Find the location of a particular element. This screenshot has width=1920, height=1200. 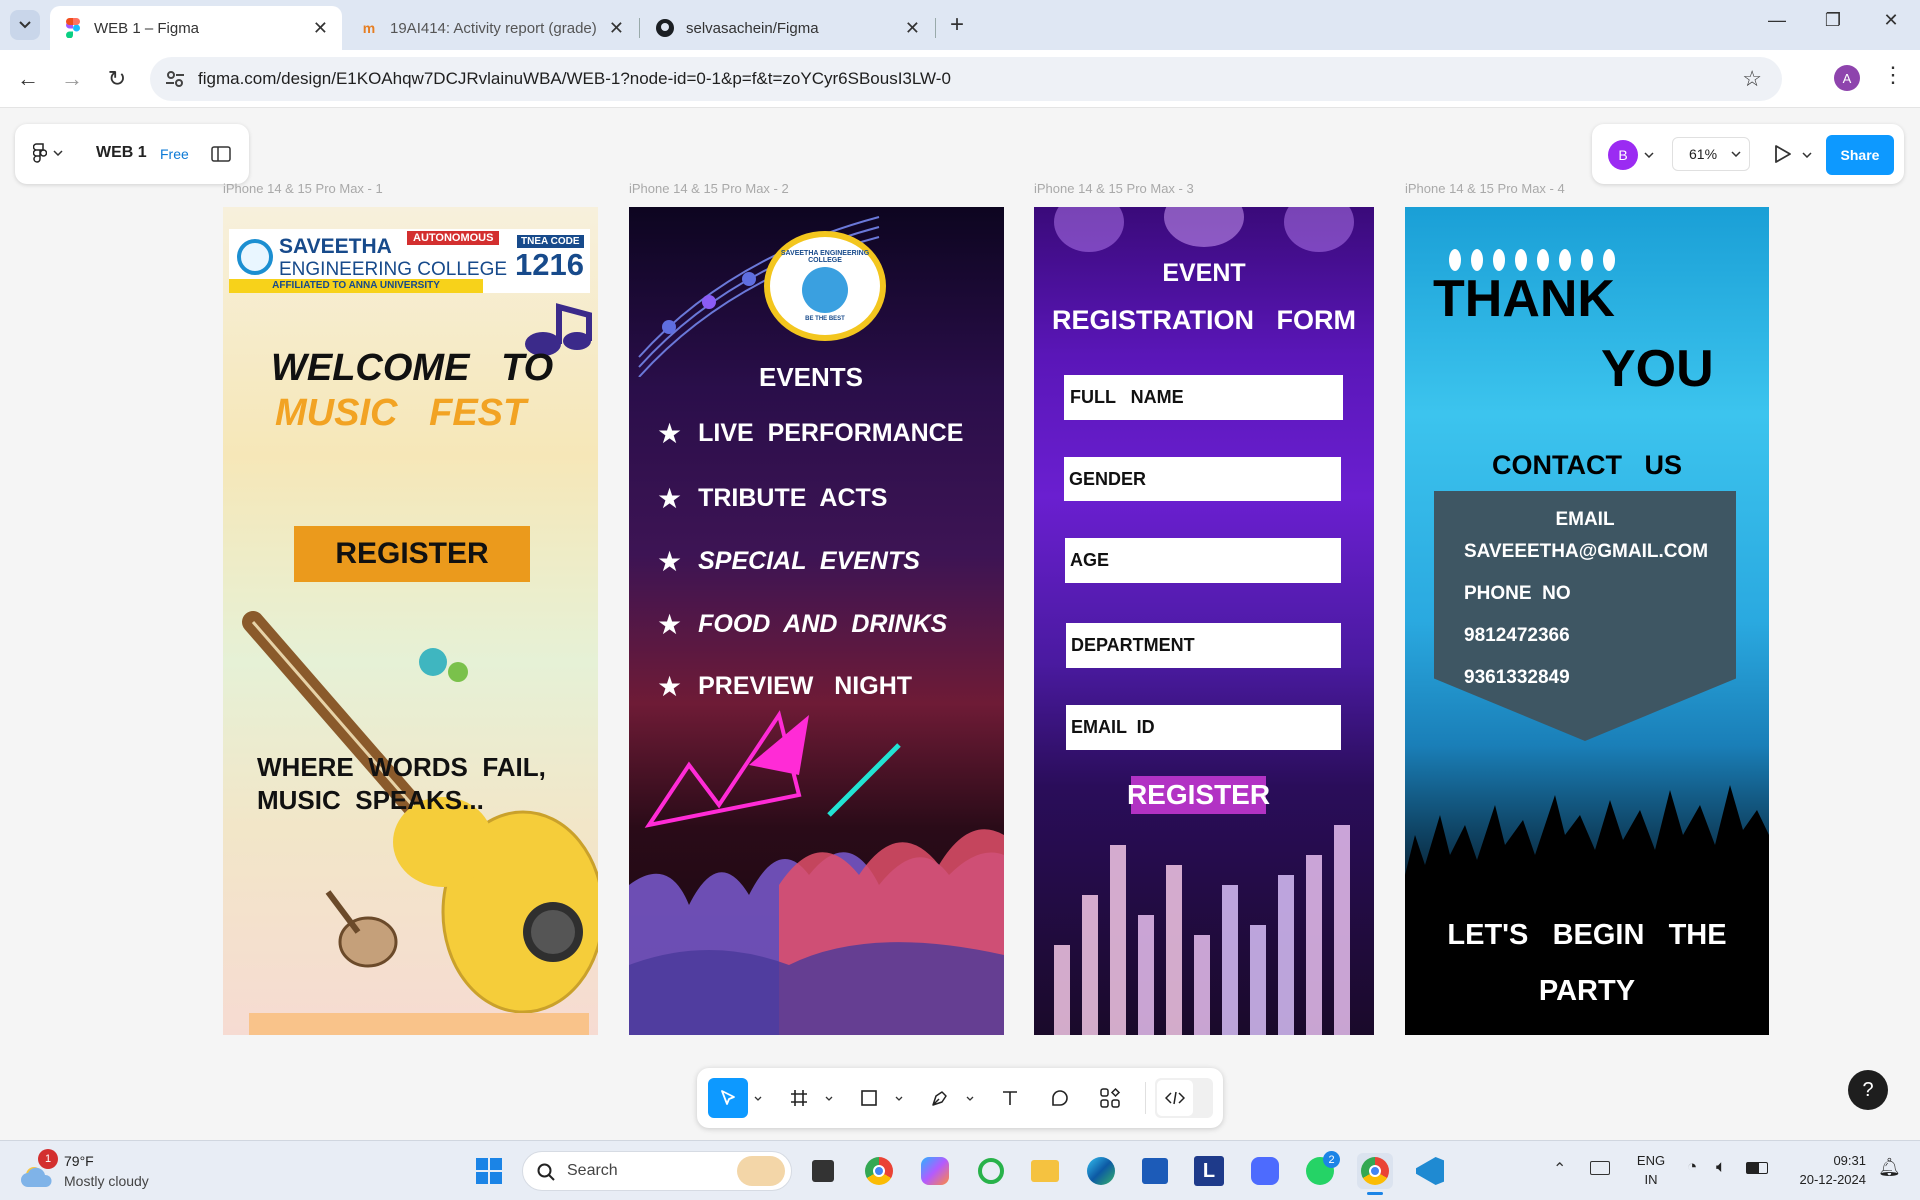

weather-widget: 1 79°F Mostly cloudy is located at coordinates (100, 1171).